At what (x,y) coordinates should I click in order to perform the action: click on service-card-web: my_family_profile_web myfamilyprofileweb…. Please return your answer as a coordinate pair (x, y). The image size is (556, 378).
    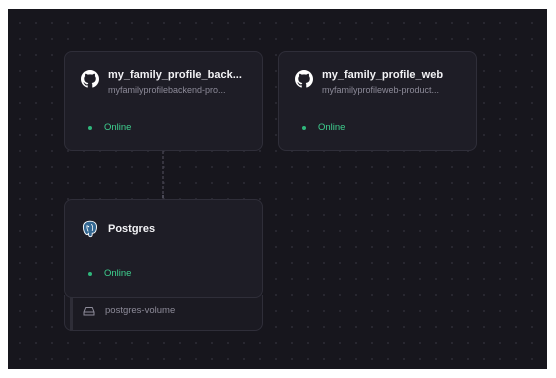
    Looking at the image, I should click on (377, 101).